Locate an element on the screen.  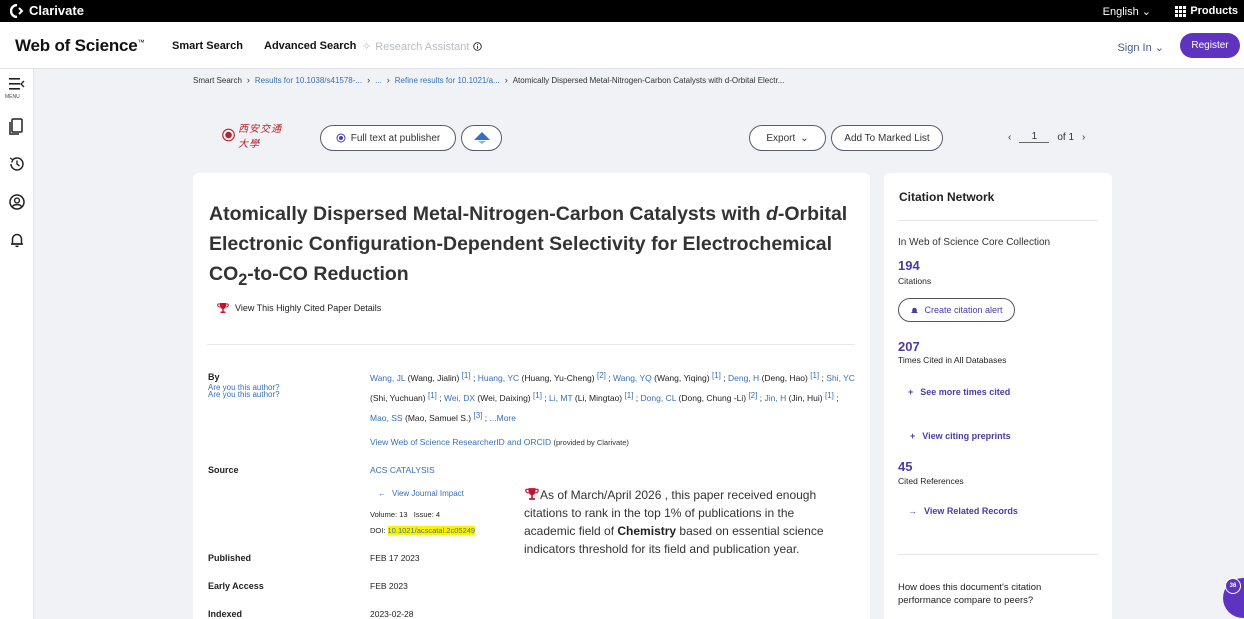
research-assistant-link: ✧ Research Assistant is located at coordinates (422, 46).